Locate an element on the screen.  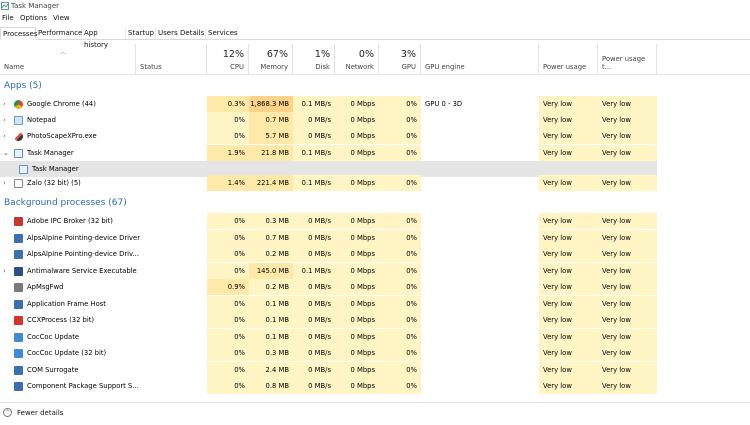
process-name: CCXProcess (32 bit) is located at coordinates (61, 320).